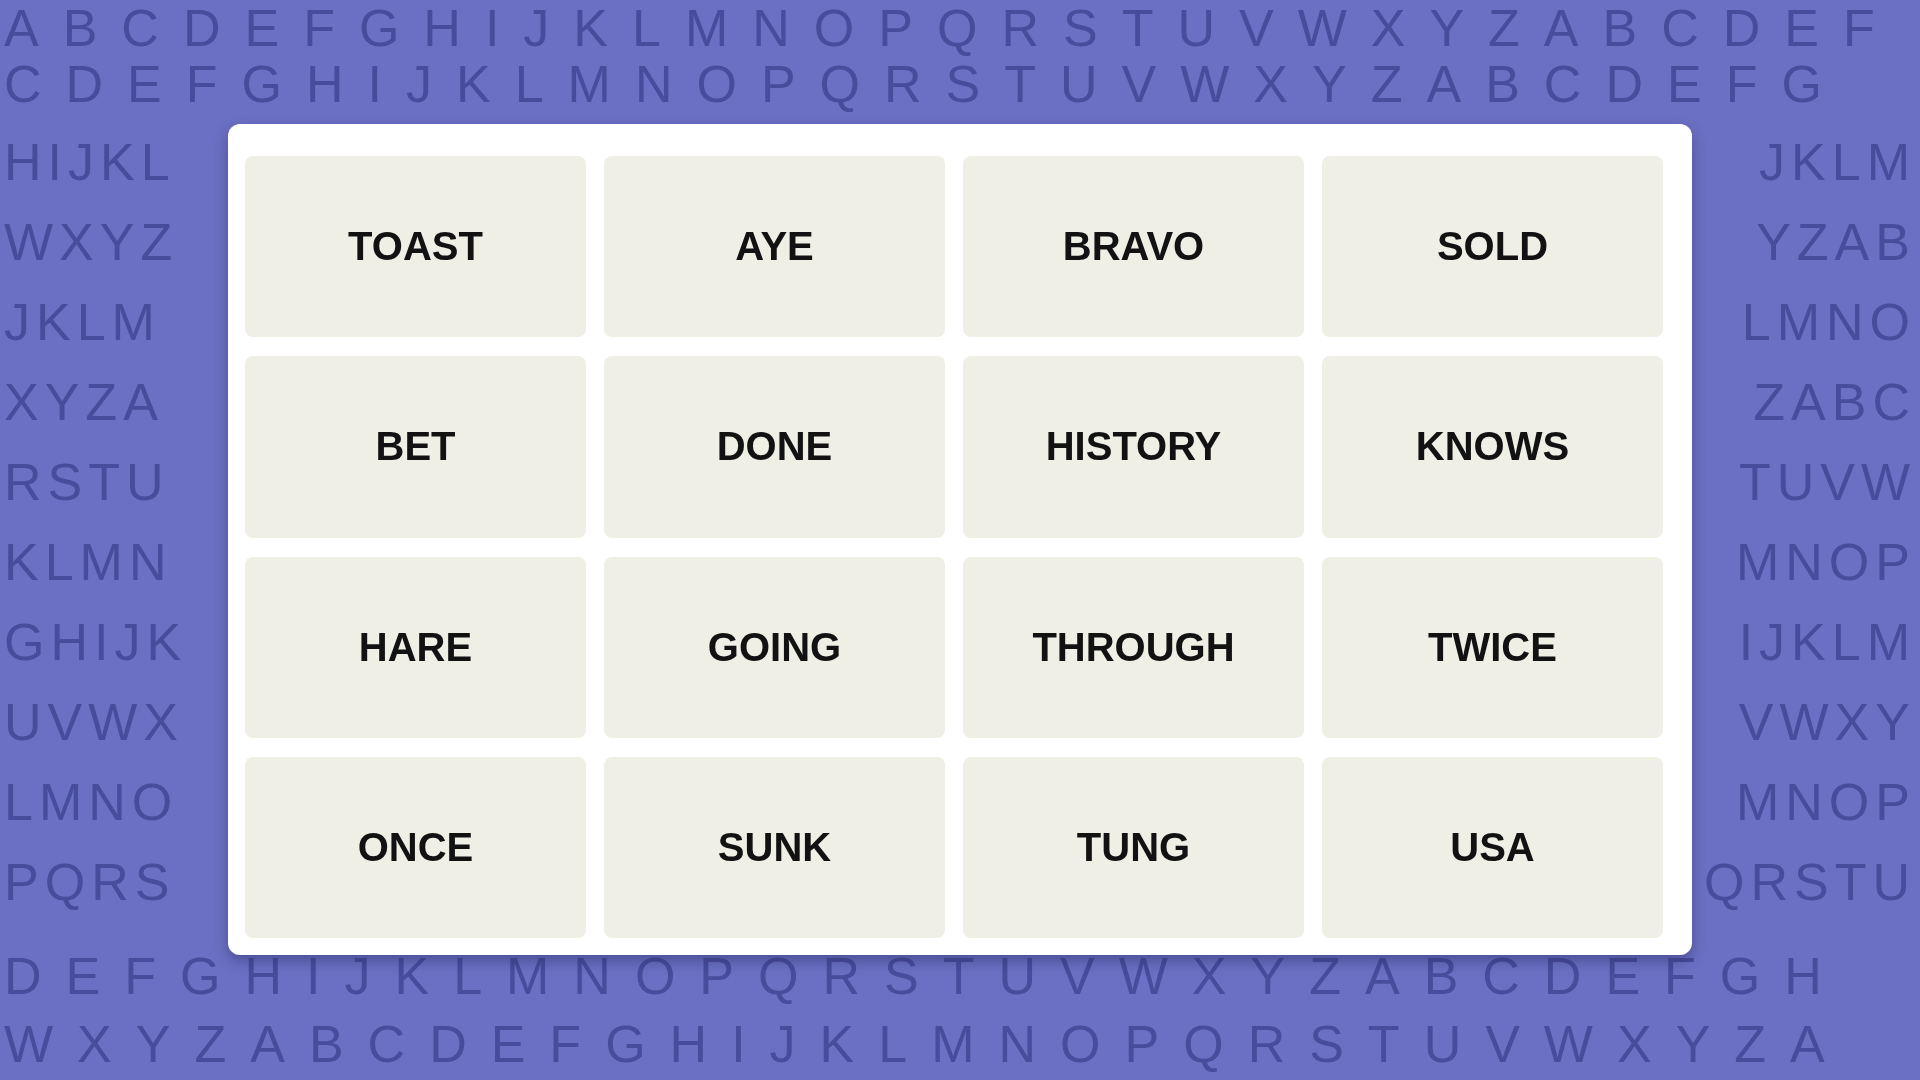 The height and width of the screenshot is (1080, 1920). What do you see at coordinates (1133, 847) in the screenshot?
I see `word-tile: TUNG` at bounding box center [1133, 847].